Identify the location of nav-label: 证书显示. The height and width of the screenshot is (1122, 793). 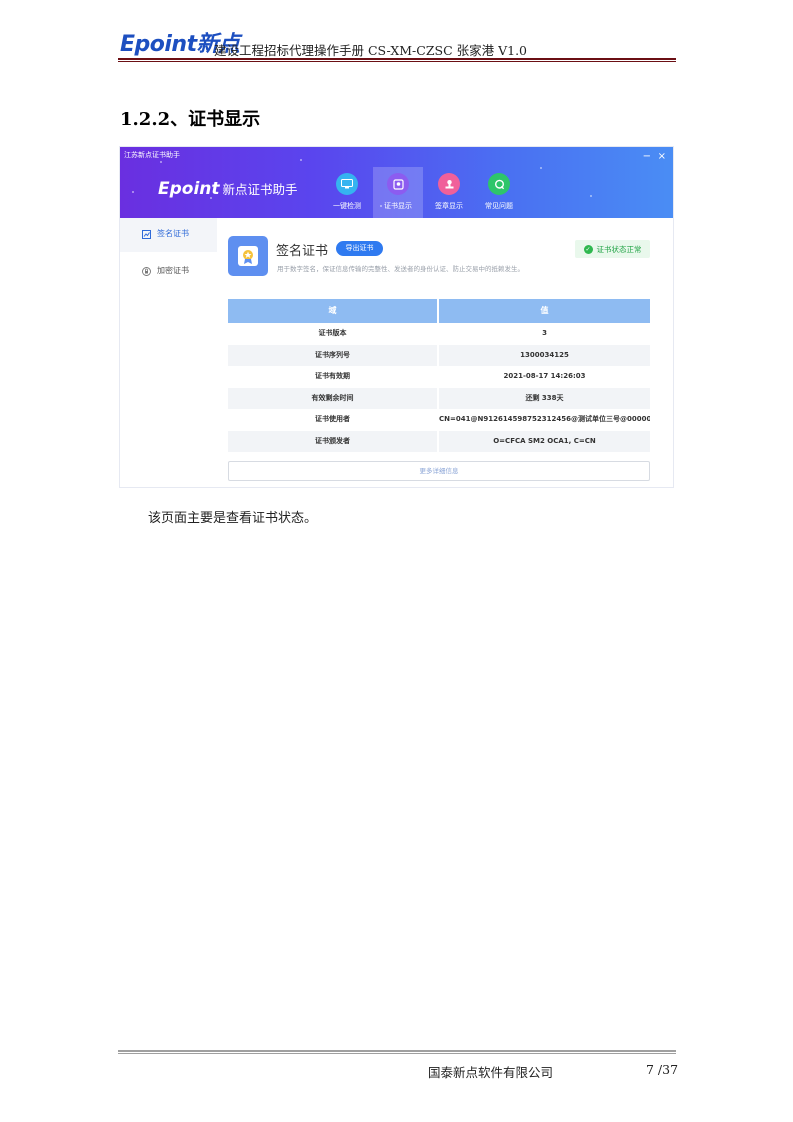
(398, 206).